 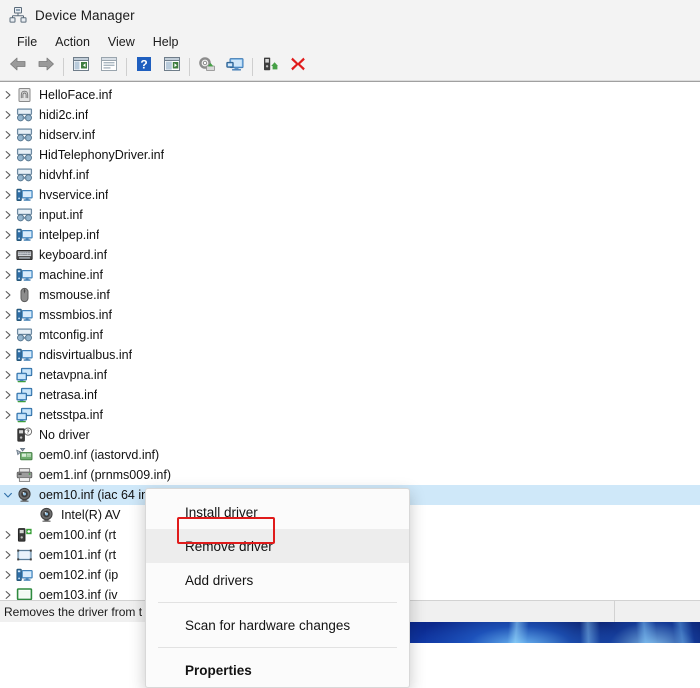 I want to click on tree-row-label: oem0.inf (iastorvd.inf), so click(x=99, y=455).